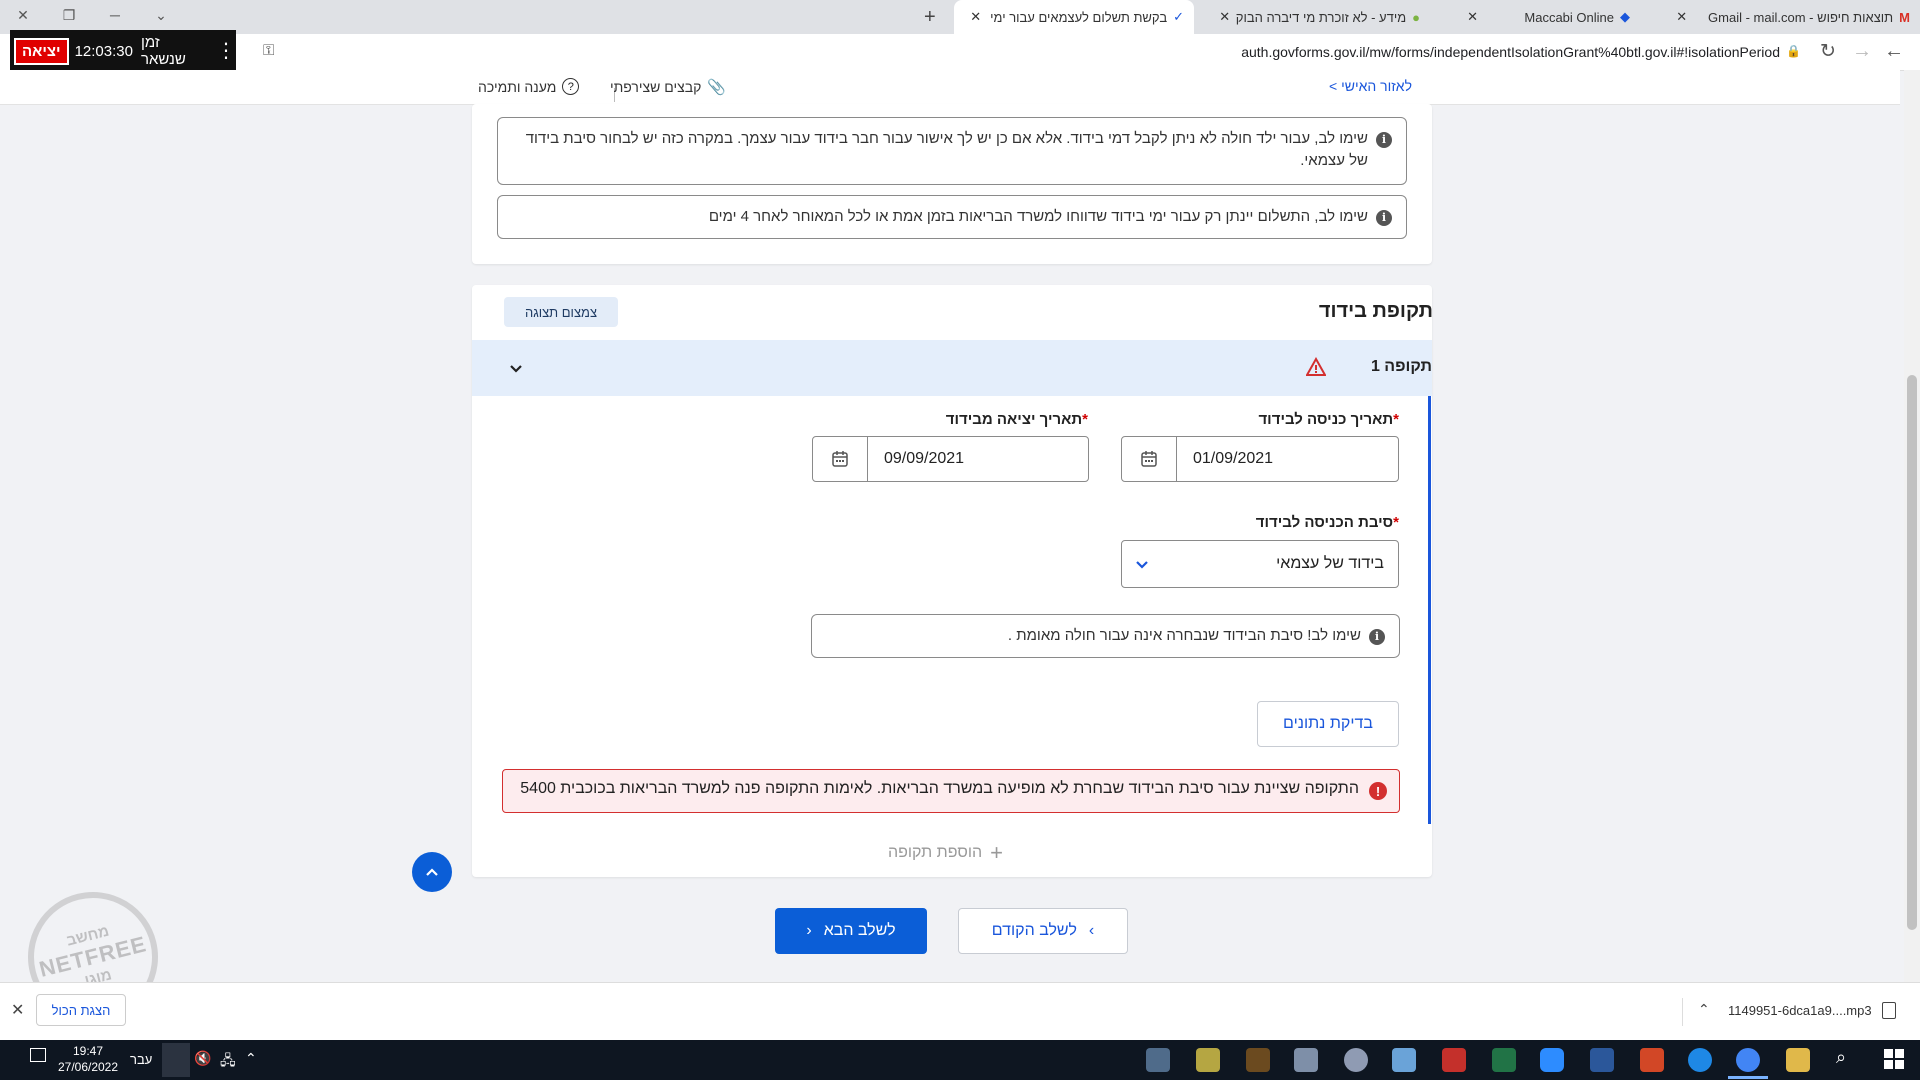 This screenshot has height=1080, width=1920. Describe the element at coordinates (1798, 1060) in the screenshot. I see `file-explorer-icon` at that location.